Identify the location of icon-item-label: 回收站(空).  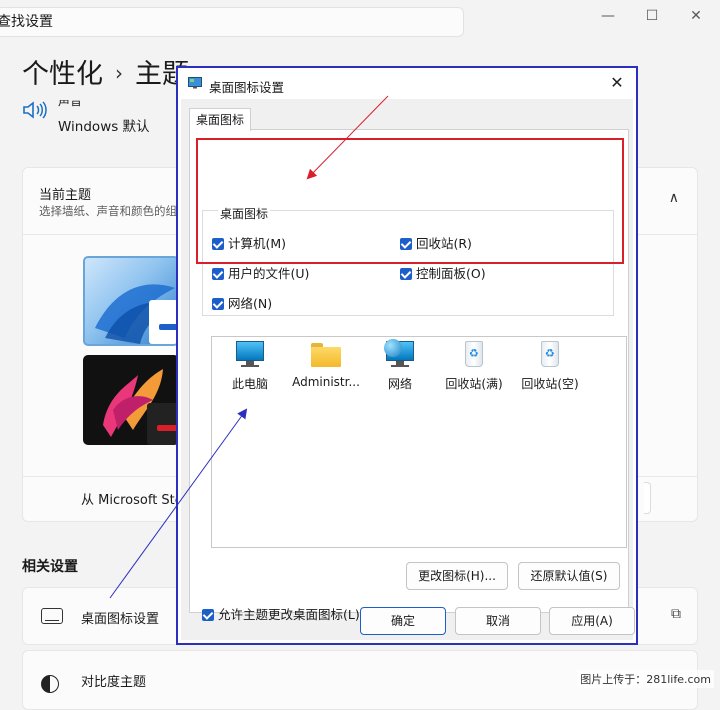
(550, 384).